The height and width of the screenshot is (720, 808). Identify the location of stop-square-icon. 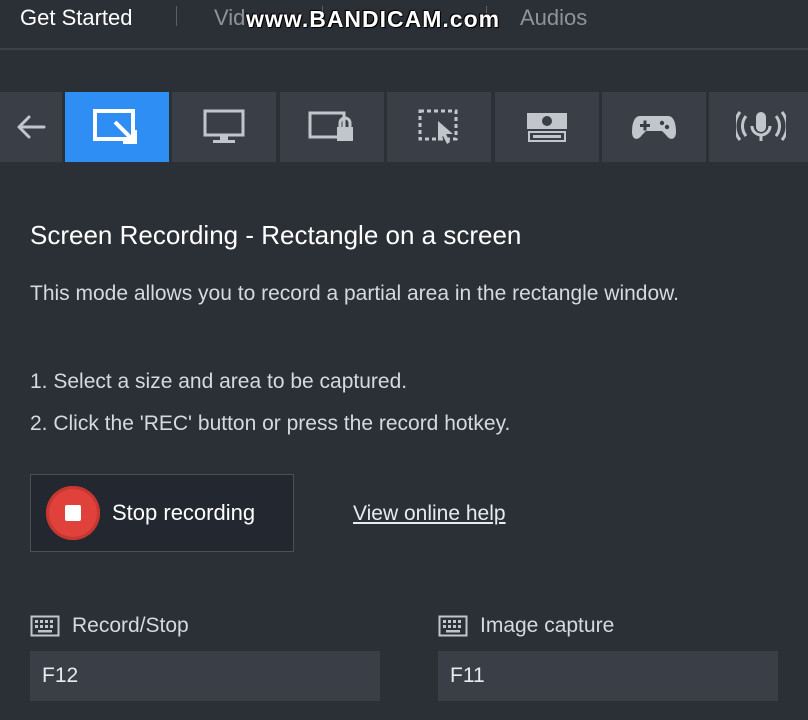
(73, 513).